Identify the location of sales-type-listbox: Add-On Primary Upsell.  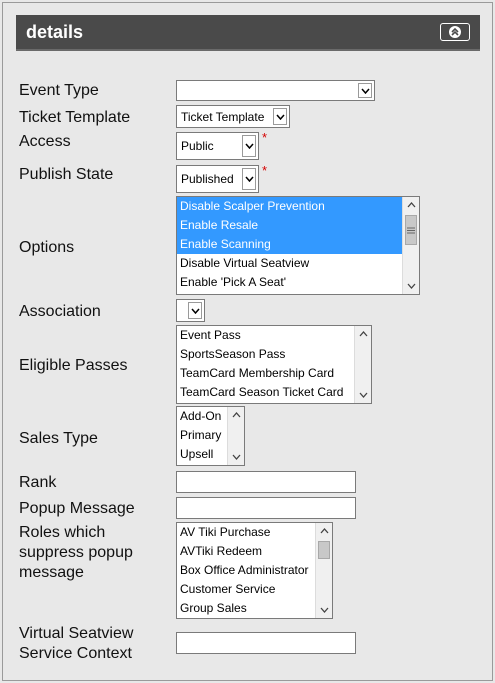
(210, 436).